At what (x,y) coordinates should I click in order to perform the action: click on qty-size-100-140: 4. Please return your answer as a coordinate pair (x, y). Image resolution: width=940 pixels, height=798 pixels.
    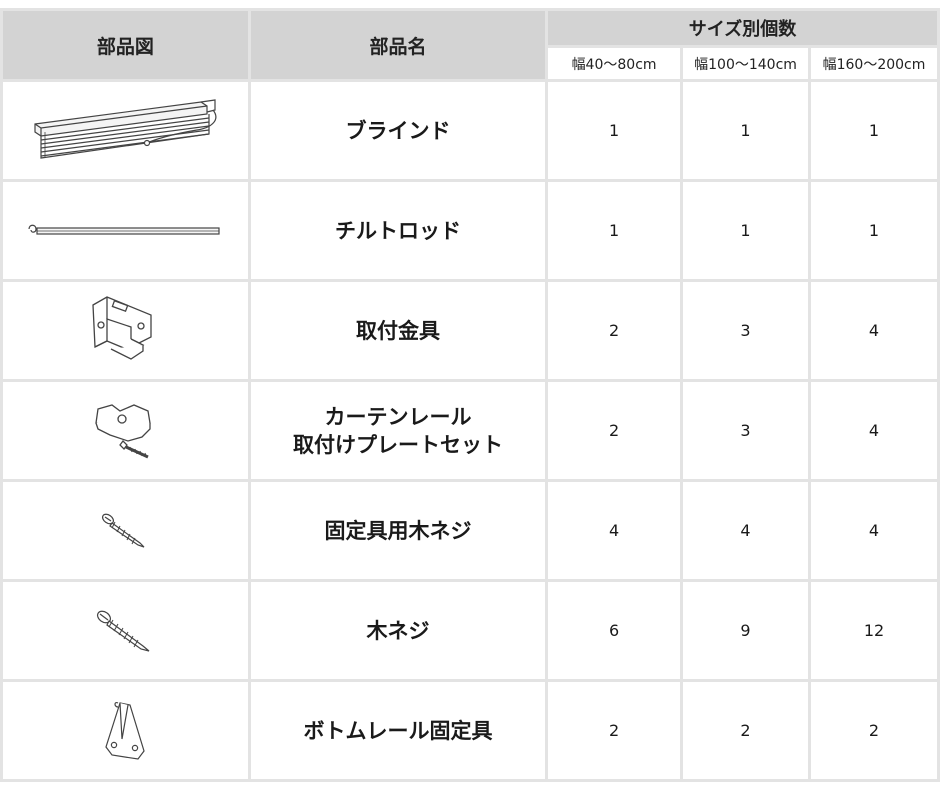
    Looking at the image, I should click on (745, 530).